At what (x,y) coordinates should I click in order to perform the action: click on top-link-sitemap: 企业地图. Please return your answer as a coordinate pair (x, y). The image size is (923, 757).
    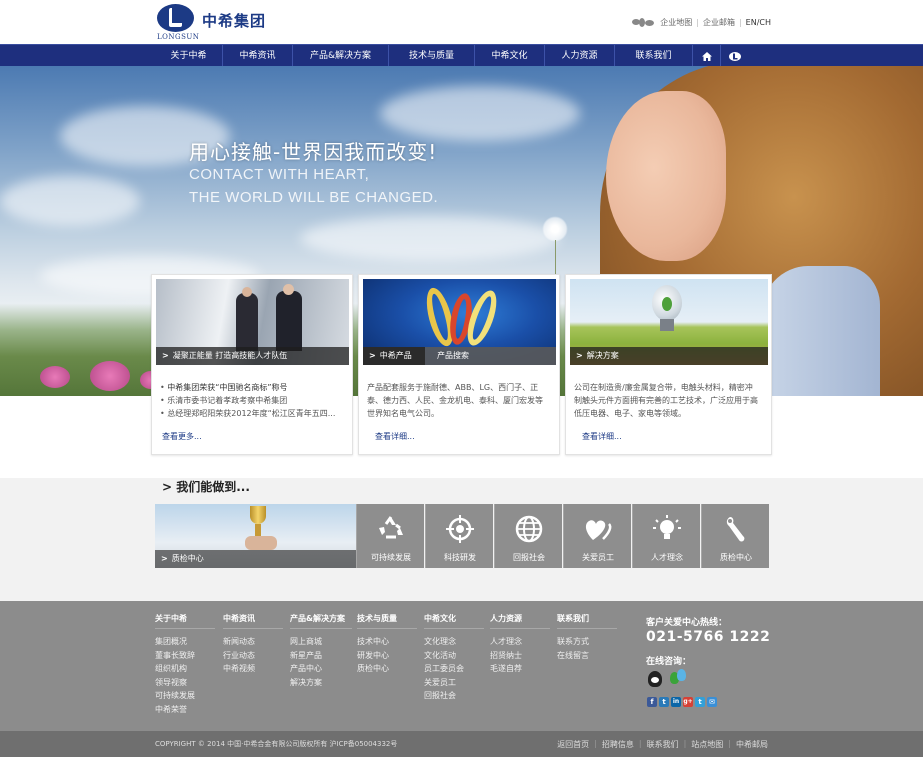
    Looking at the image, I should click on (676, 22).